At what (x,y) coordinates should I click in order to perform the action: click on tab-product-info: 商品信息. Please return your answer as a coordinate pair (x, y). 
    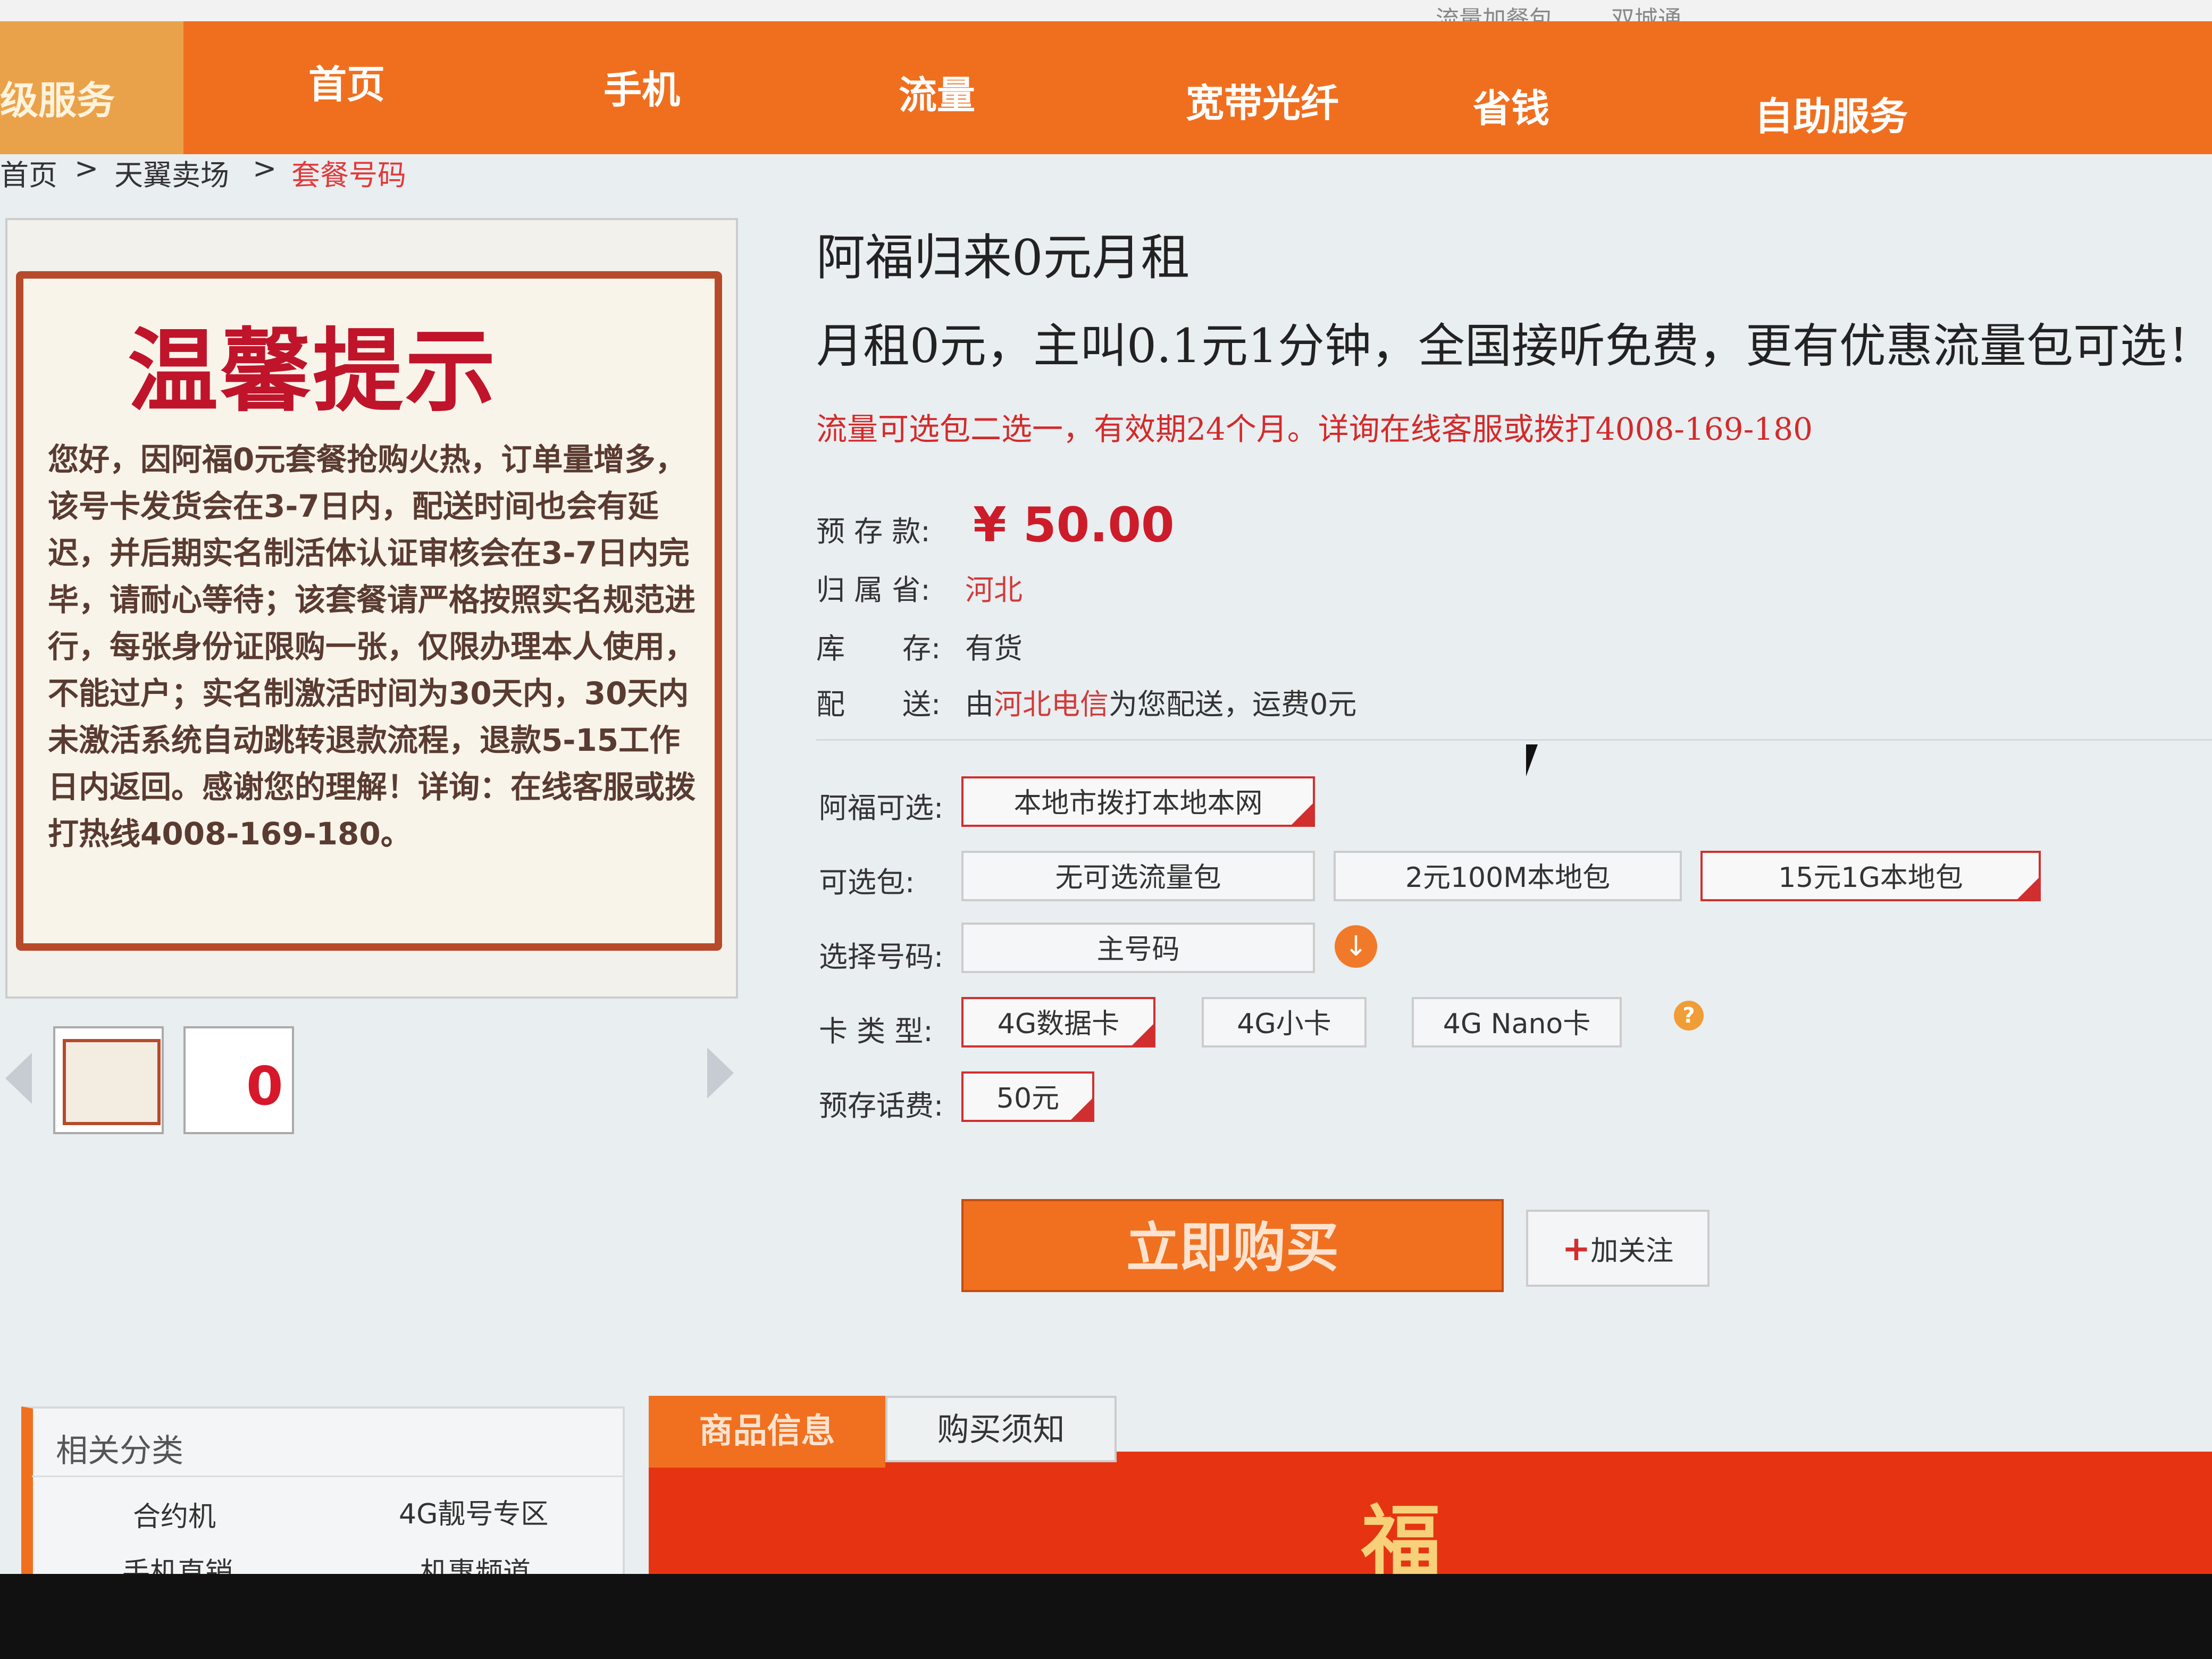
    Looking at the image, I should click on (767, 1432).